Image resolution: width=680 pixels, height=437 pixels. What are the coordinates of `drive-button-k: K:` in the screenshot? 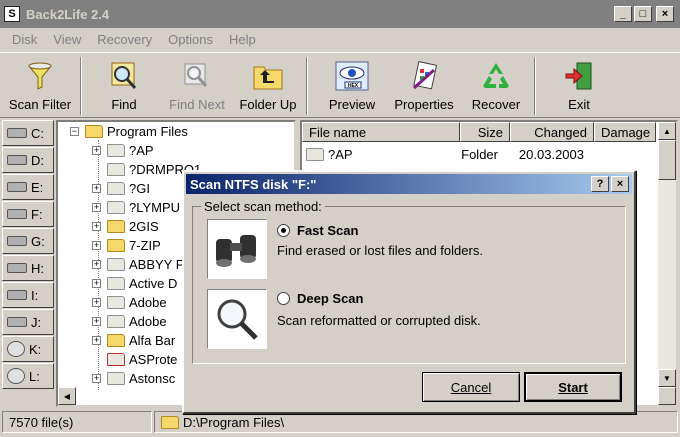 It's located at (28, 349).